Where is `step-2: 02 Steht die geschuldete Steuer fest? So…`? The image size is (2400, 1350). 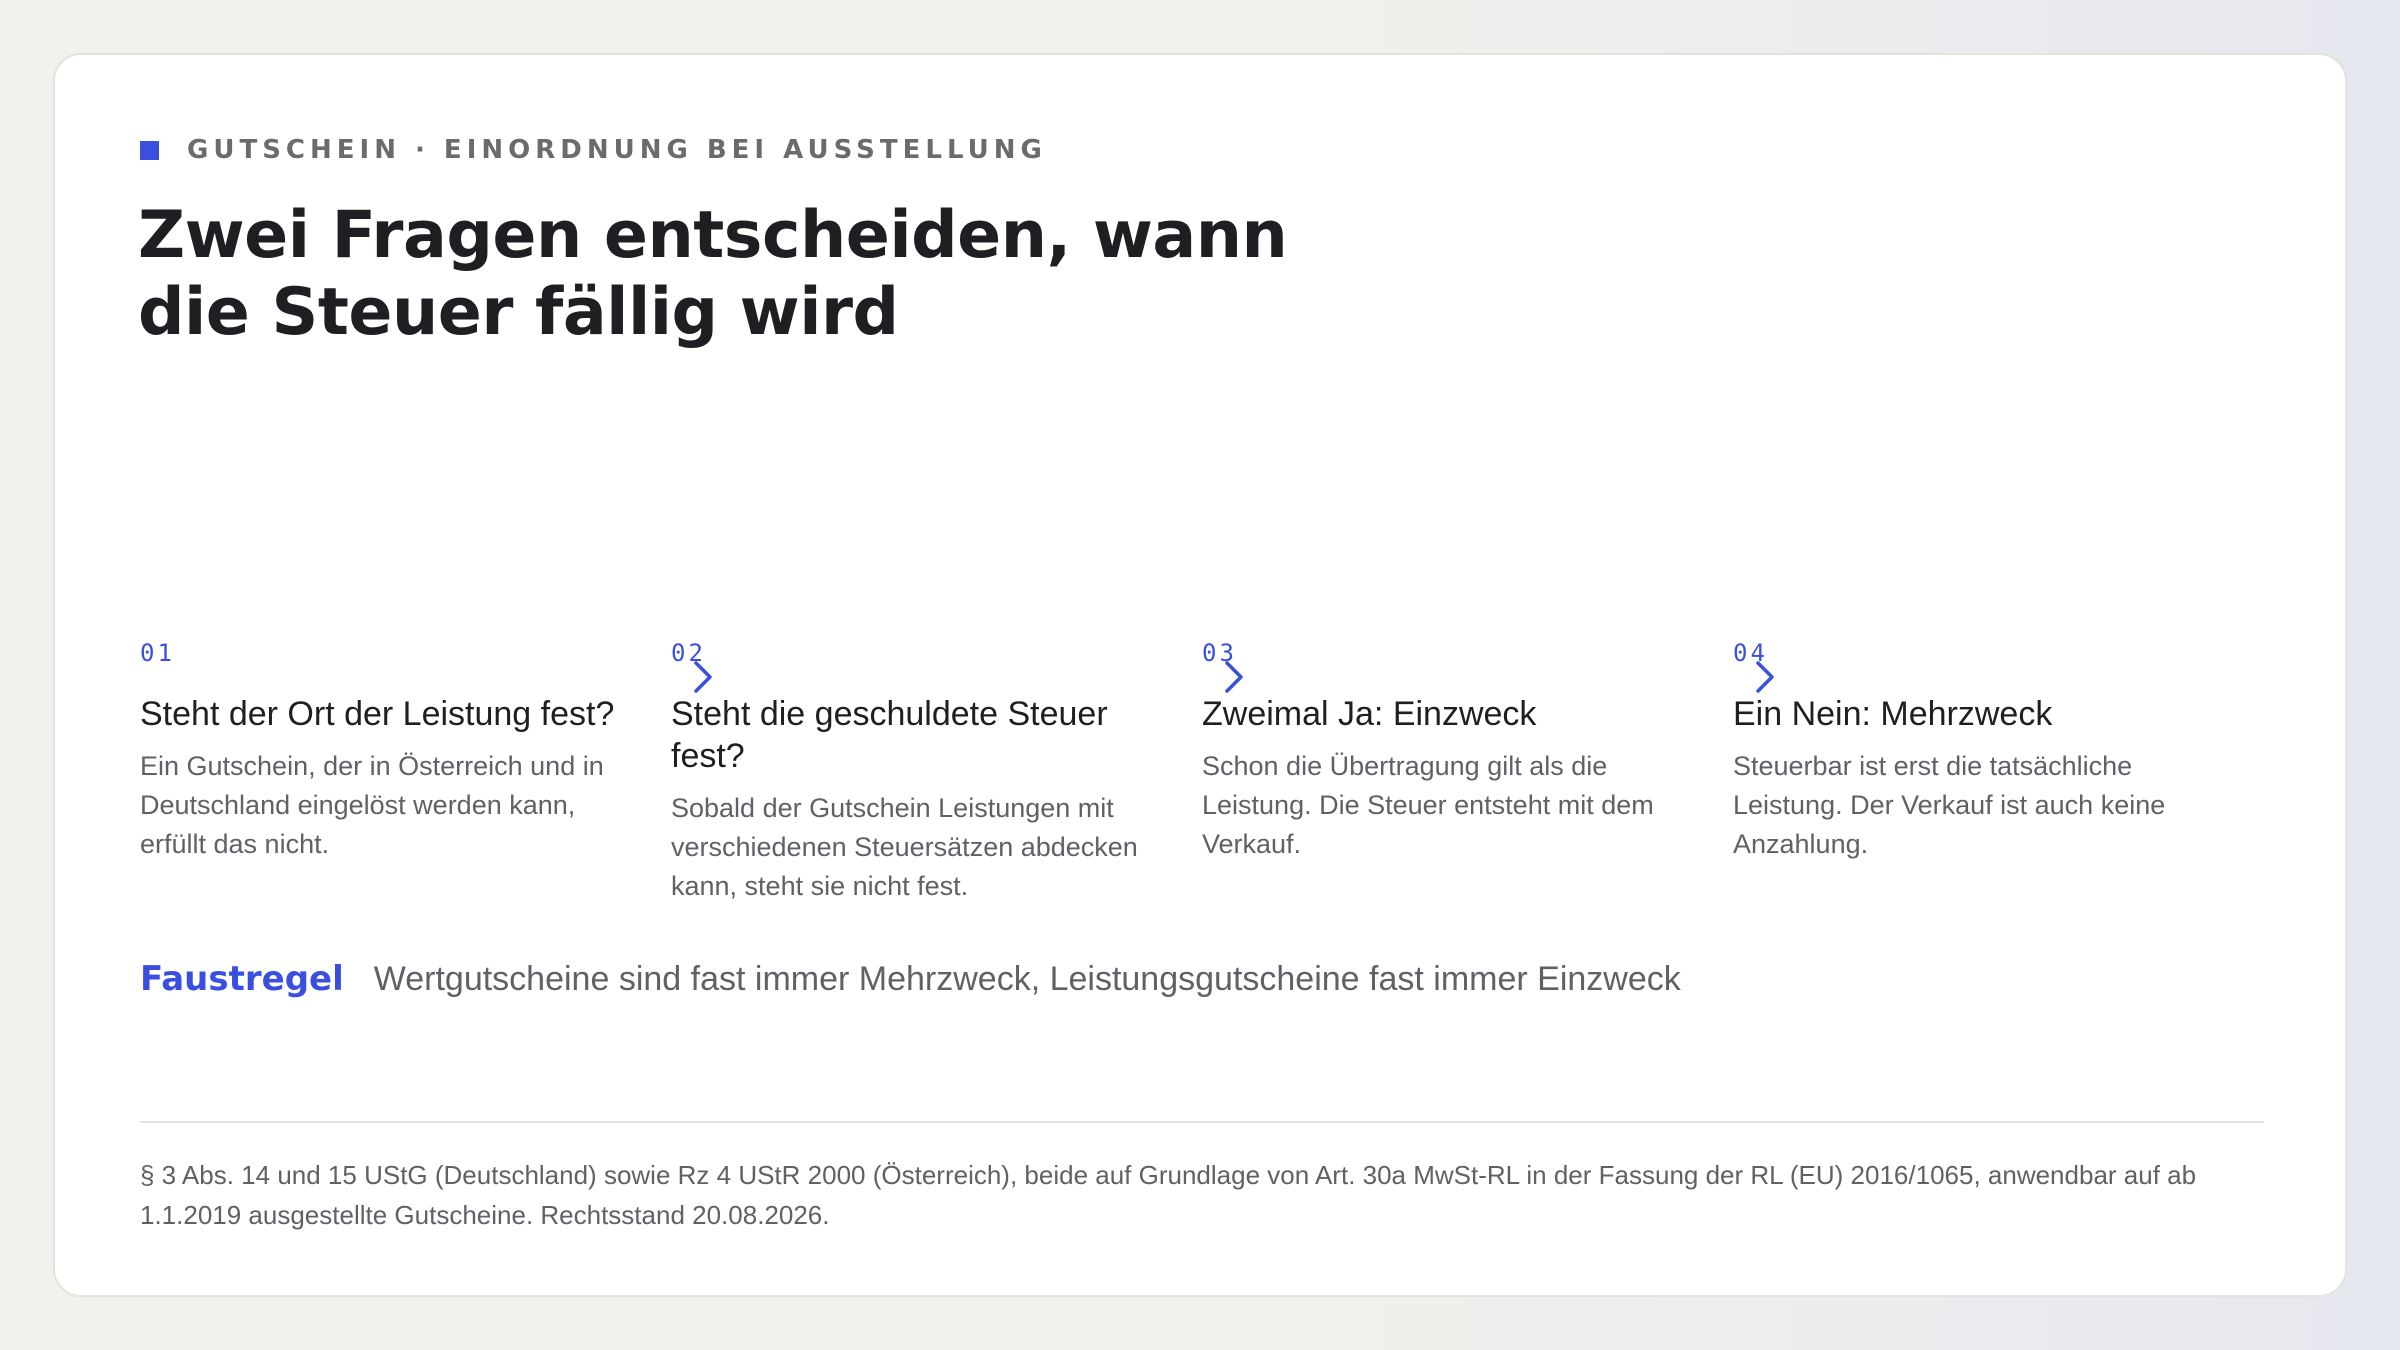
step-2: 02 Steht die geschuldete Steuer fest? So… is located at coordinates (921, 772).